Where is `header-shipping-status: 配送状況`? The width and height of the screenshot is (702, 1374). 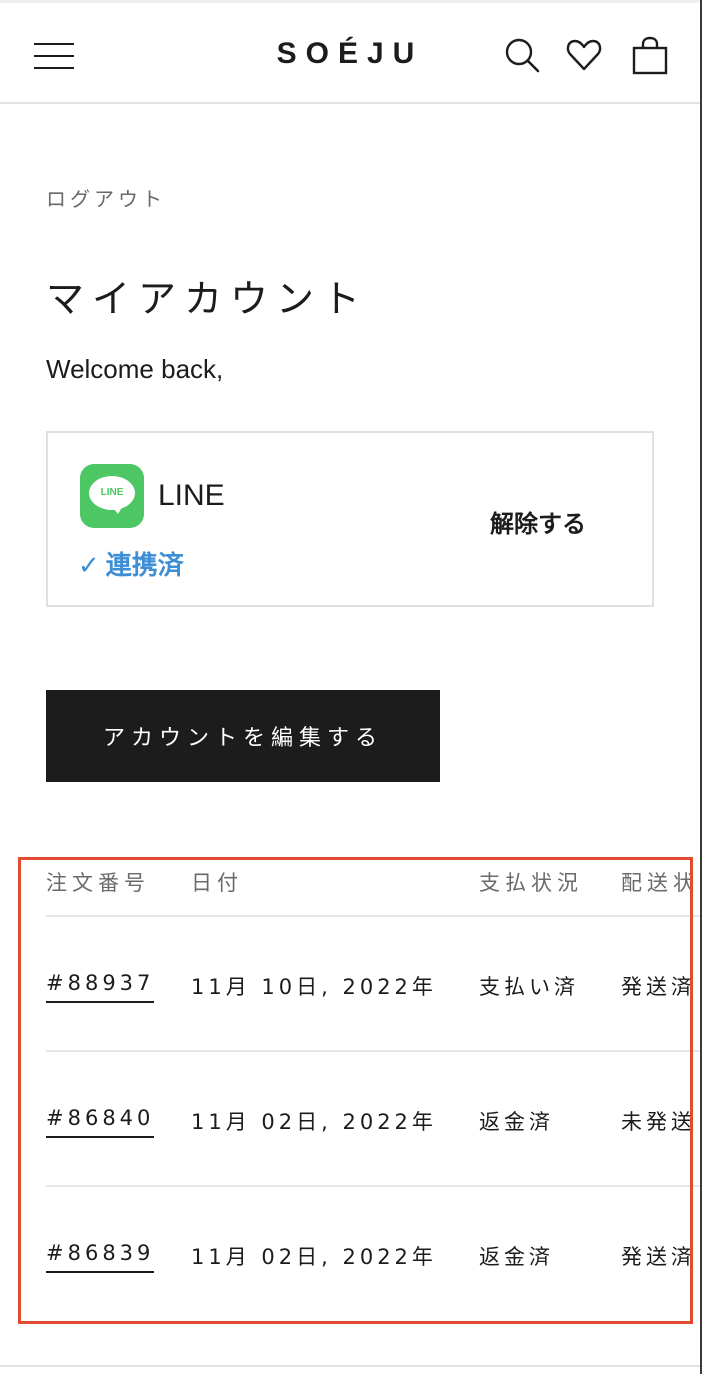 header-shipping-status: 配送状況 is located at coordinates (660, 883).